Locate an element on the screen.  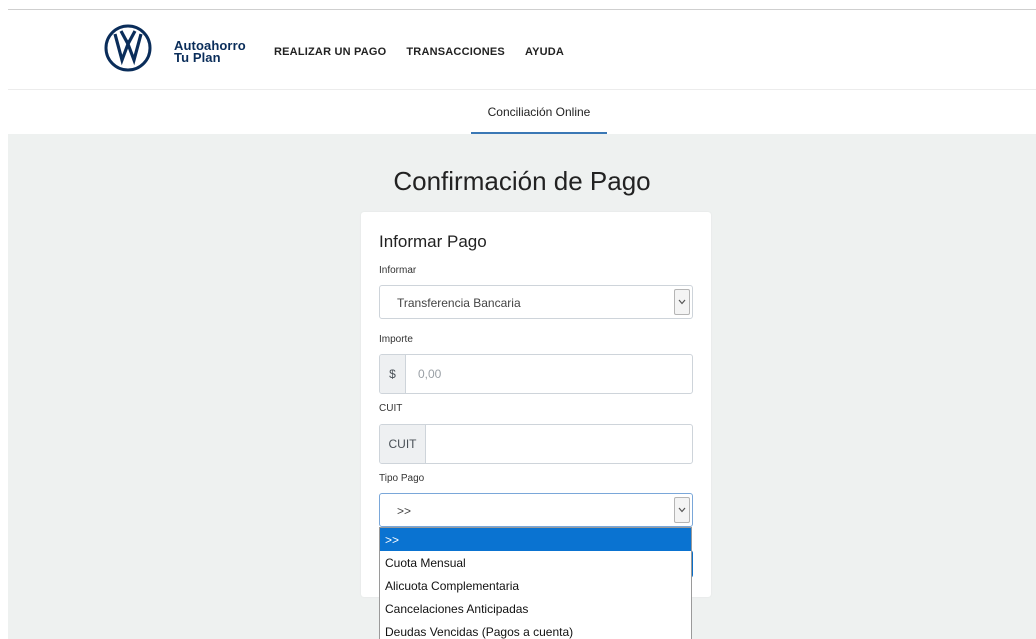
cuit-input is located at coordinates (559, 444).